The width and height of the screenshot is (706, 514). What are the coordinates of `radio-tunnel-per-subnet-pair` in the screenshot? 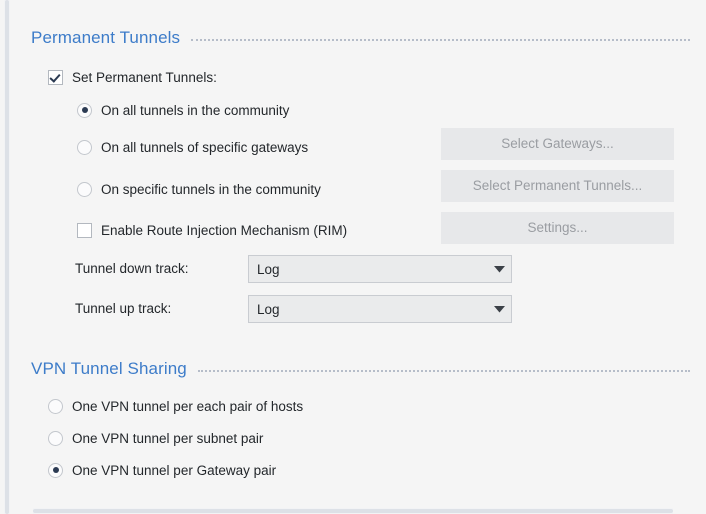 It's located at (55, 438).